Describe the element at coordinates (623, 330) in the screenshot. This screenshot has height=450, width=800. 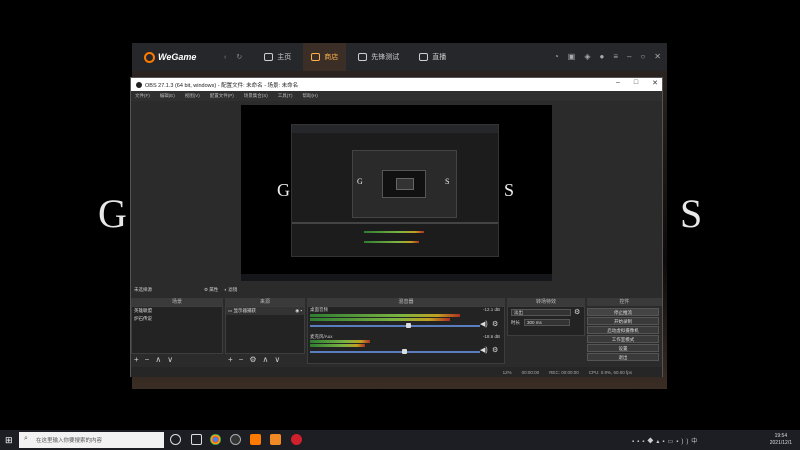
I see `virtual-camera-button: 启动虚拟摄像机` at that location.